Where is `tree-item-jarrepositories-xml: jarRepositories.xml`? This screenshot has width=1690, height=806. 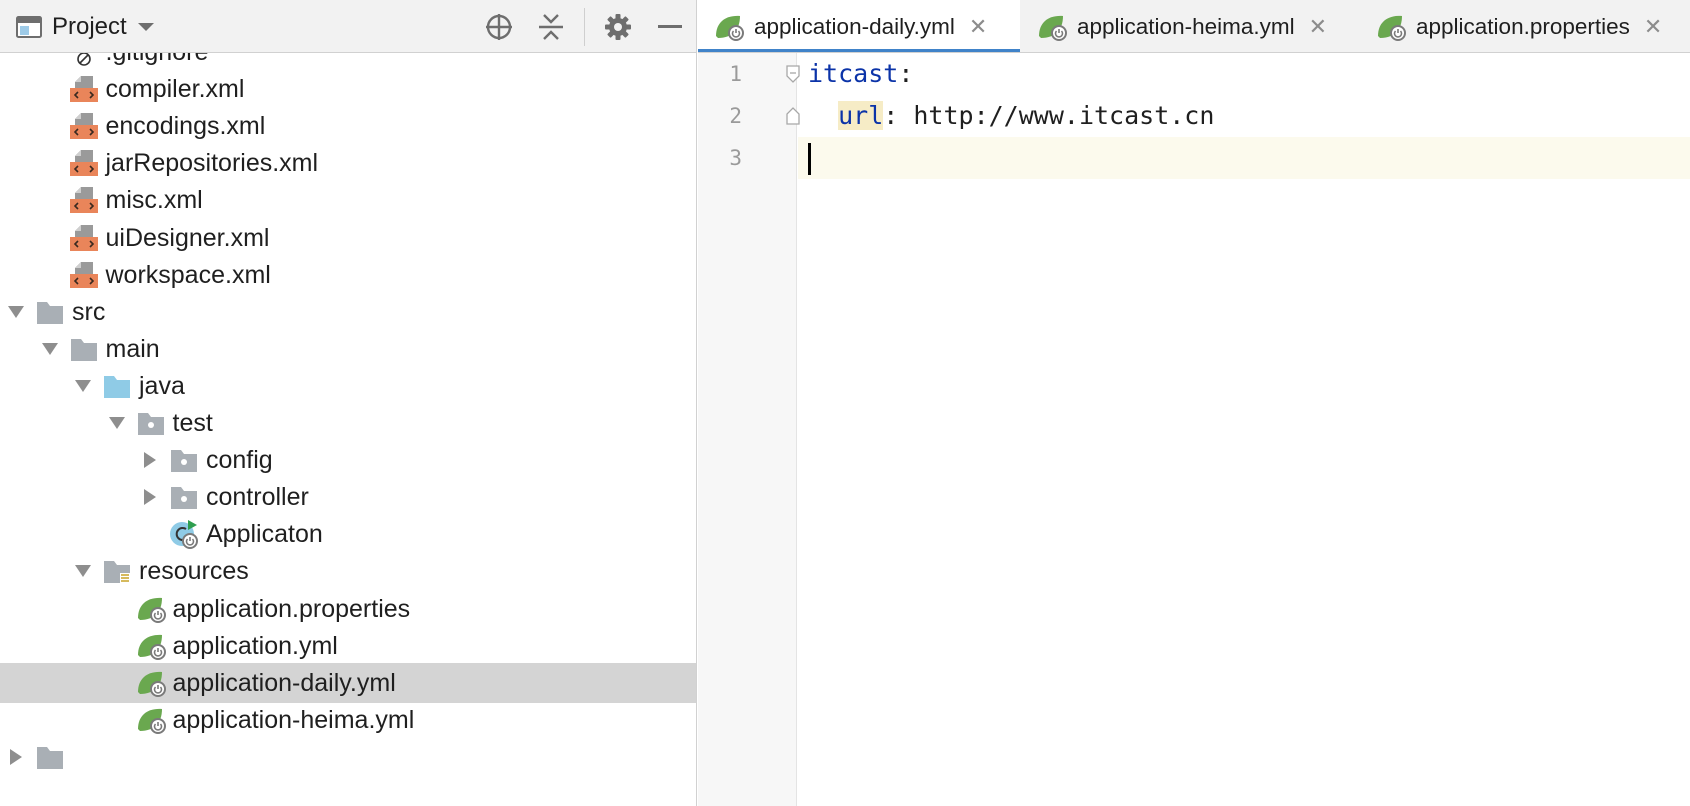
tree-item-jarrepositories-xml: jarRepositories.xml is located at coordinates (348, 163).